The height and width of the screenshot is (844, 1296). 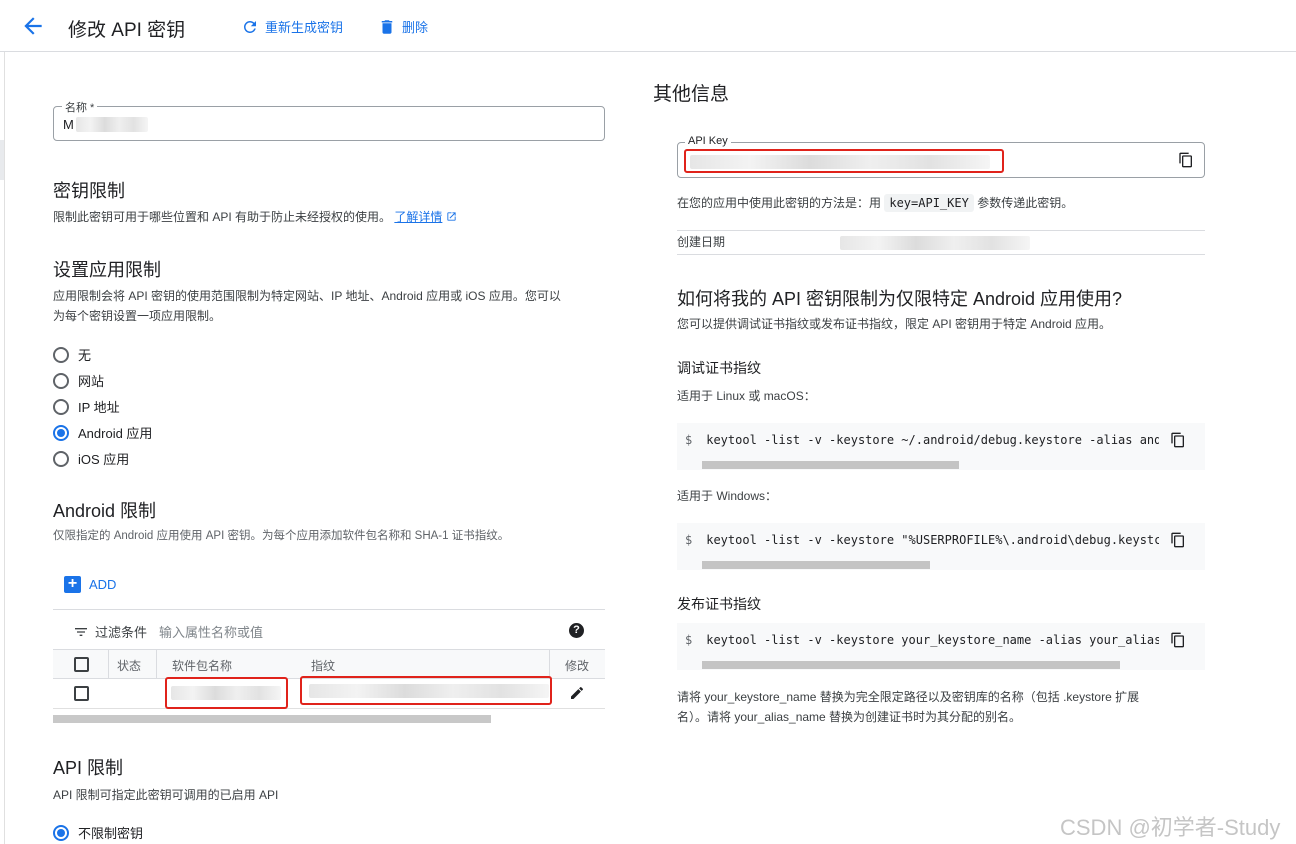 I want to click on table-header: 状态 软件包名称 指纹 修改, so click(x=329, y=664).